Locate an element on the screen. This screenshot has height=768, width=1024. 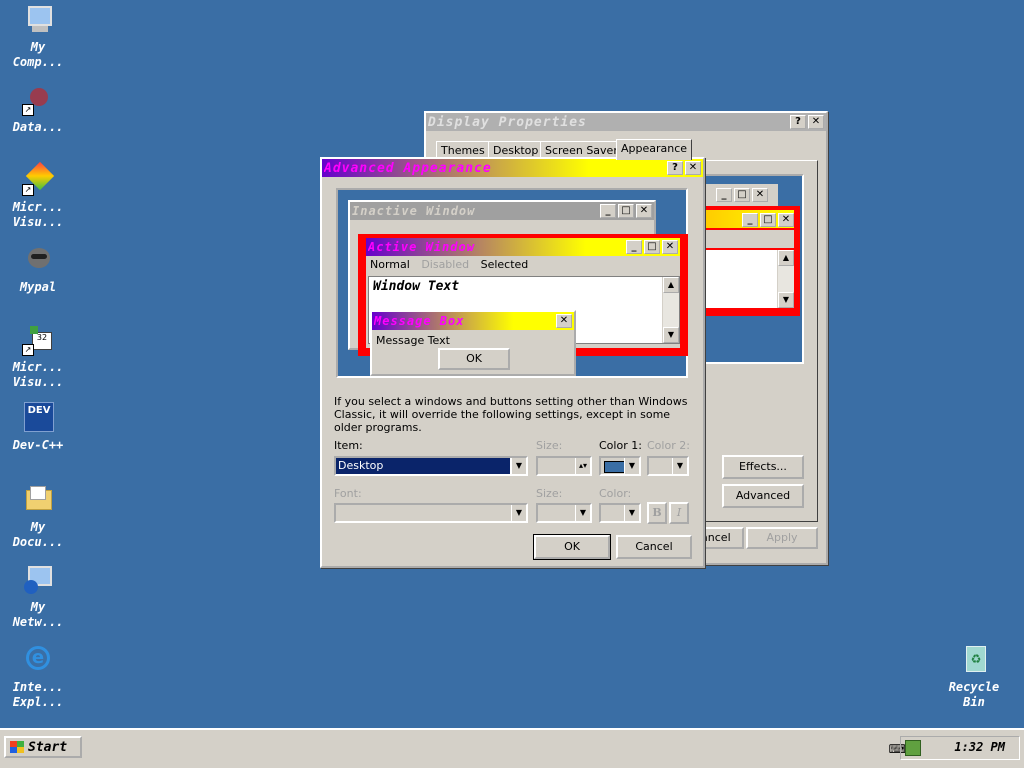
color1-swatch is located at coordinates (615, 467).